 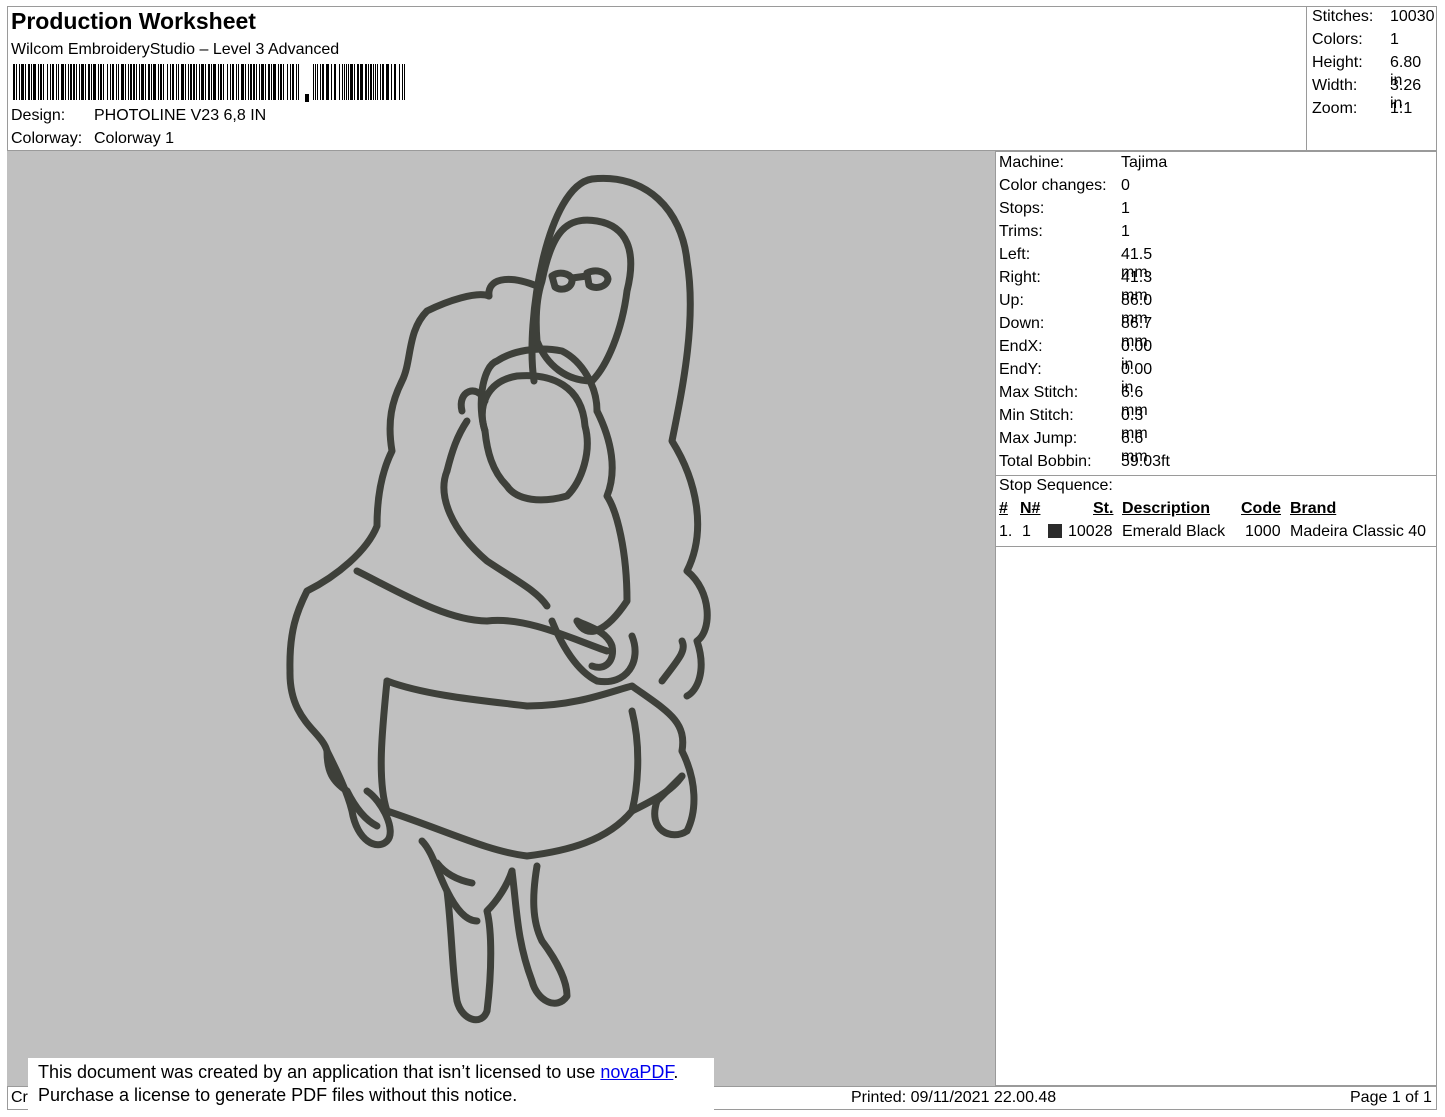 I want to click on detail-color-changes: Color changes: 0, so click(x=1064, y=185).